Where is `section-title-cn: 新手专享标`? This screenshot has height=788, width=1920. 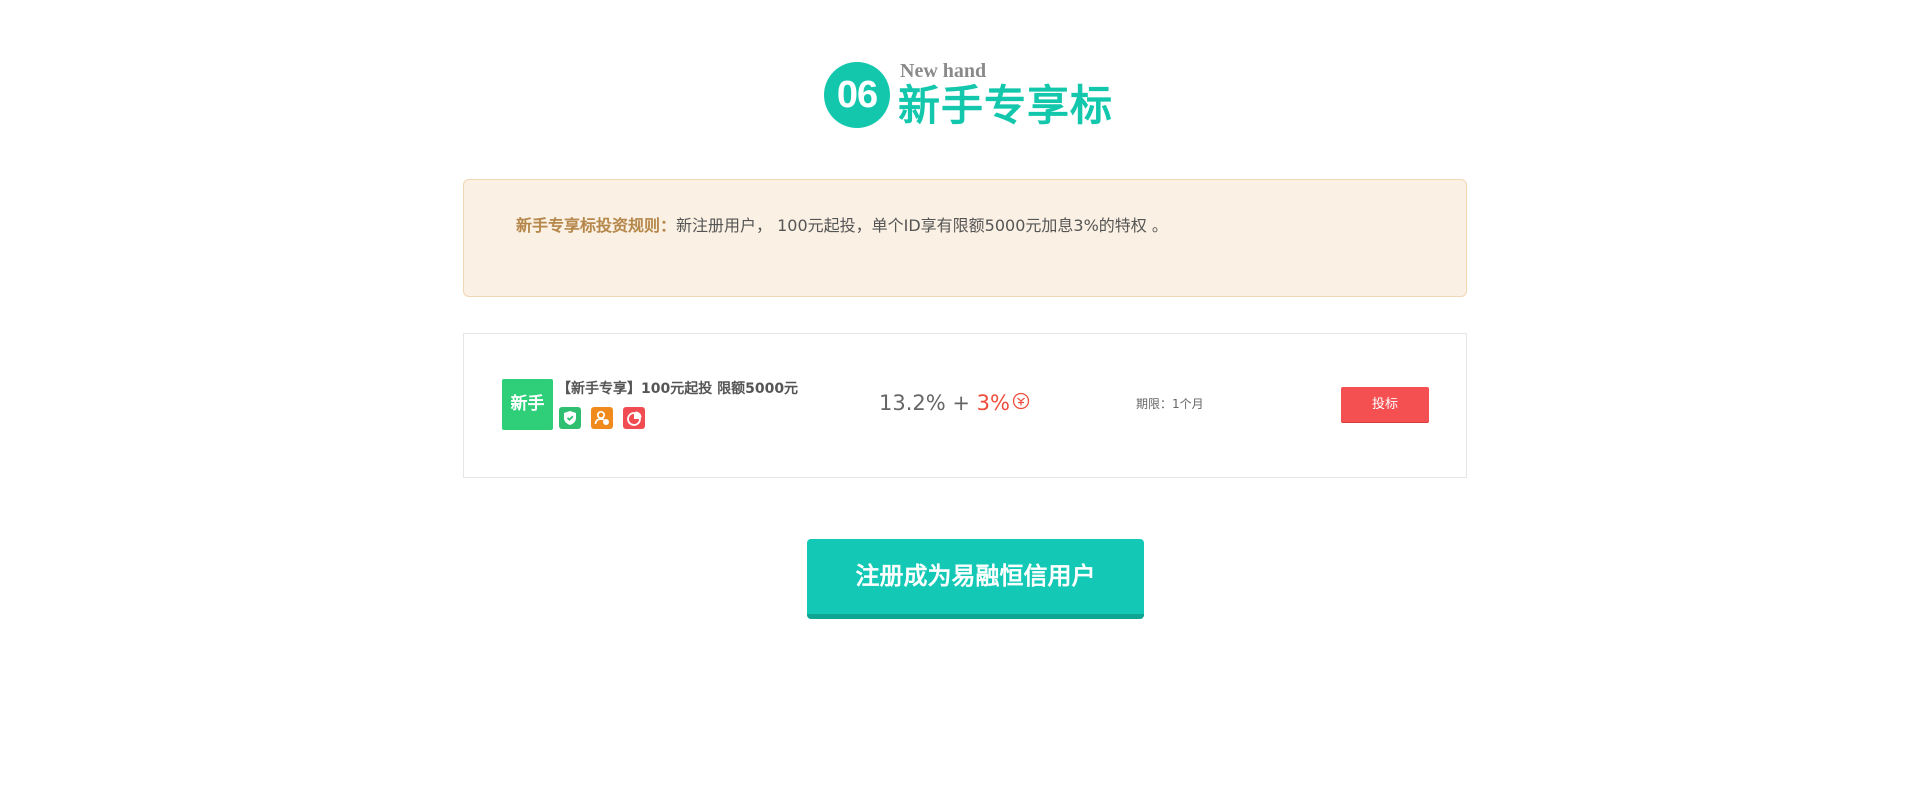 section-title-cn: 新手专享标 is located at coordinates (1006, 105).